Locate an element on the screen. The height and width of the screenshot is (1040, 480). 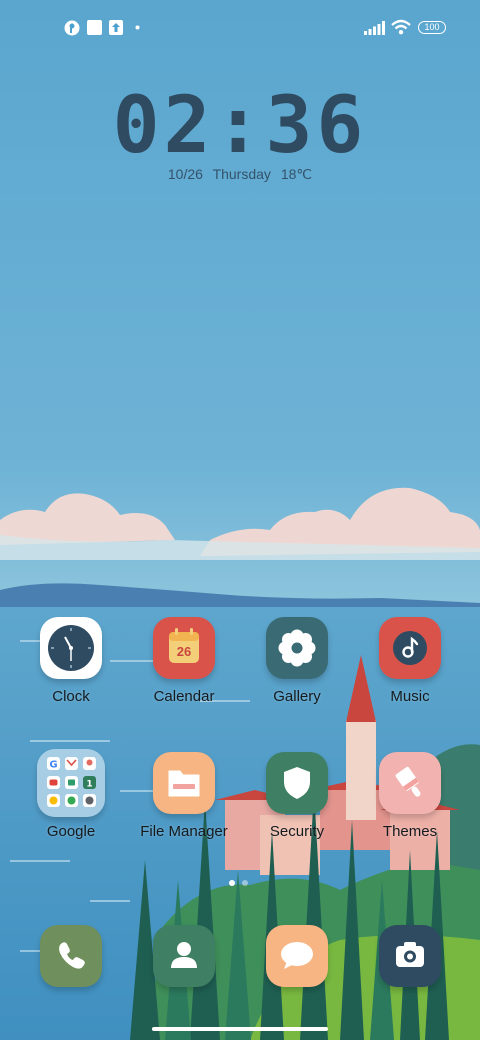
phone-icon is located at coordinates (71, 956).